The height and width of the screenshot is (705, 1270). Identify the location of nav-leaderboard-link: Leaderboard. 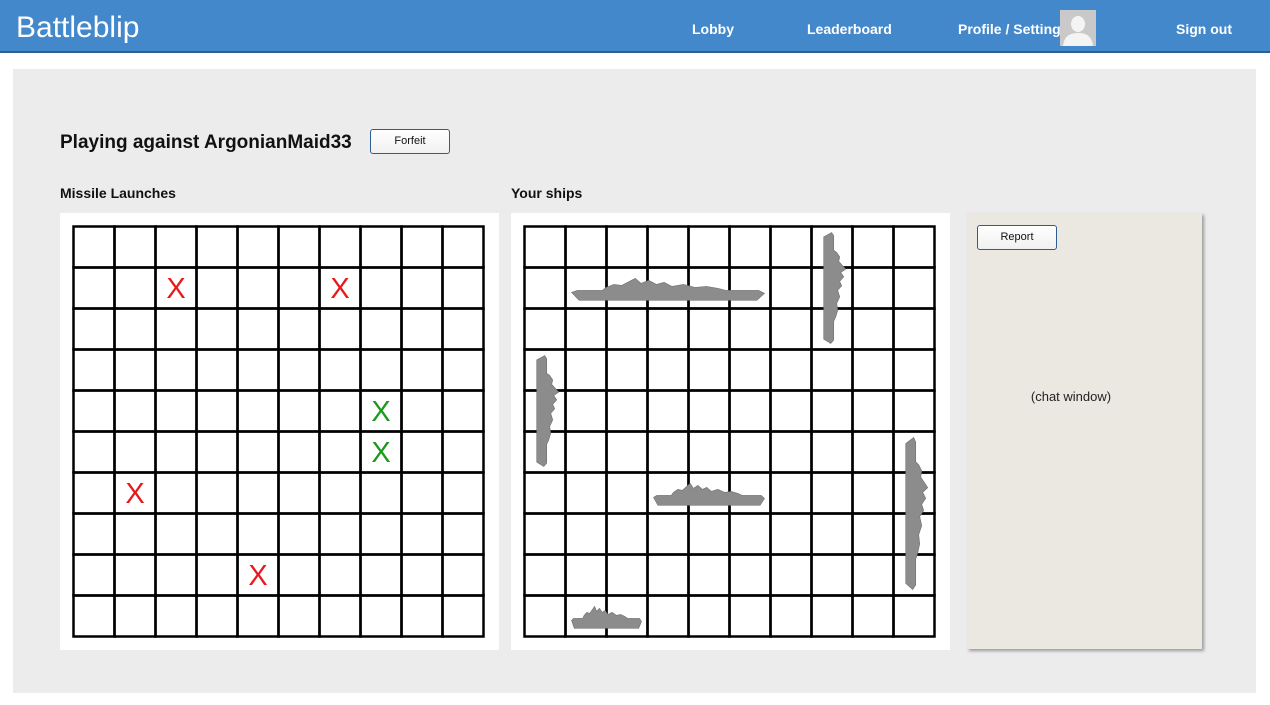
(849, 29).